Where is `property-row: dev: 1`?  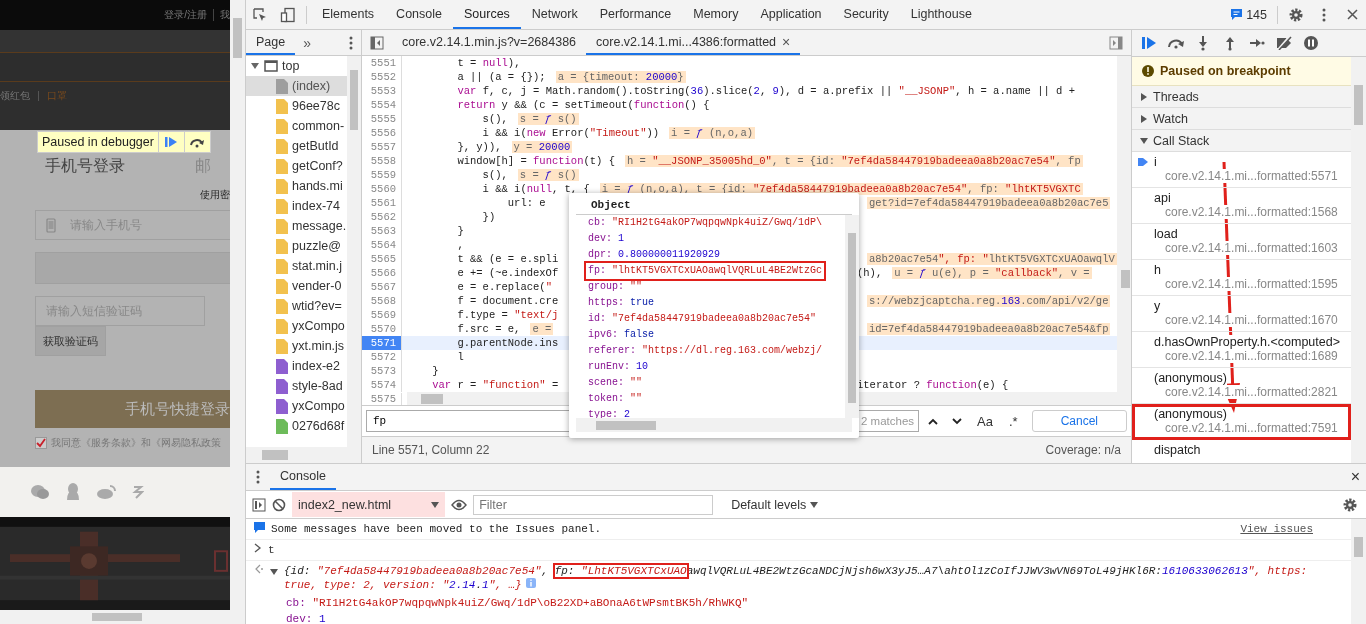
property-row: dev: 1 is located at coordinates (606, 239).